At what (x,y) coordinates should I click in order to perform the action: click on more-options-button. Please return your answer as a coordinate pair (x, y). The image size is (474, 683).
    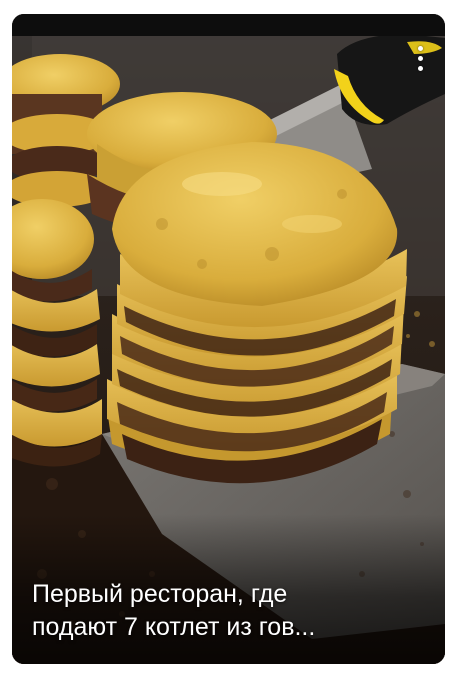
    Looking at the image, I should click on (420, 58).